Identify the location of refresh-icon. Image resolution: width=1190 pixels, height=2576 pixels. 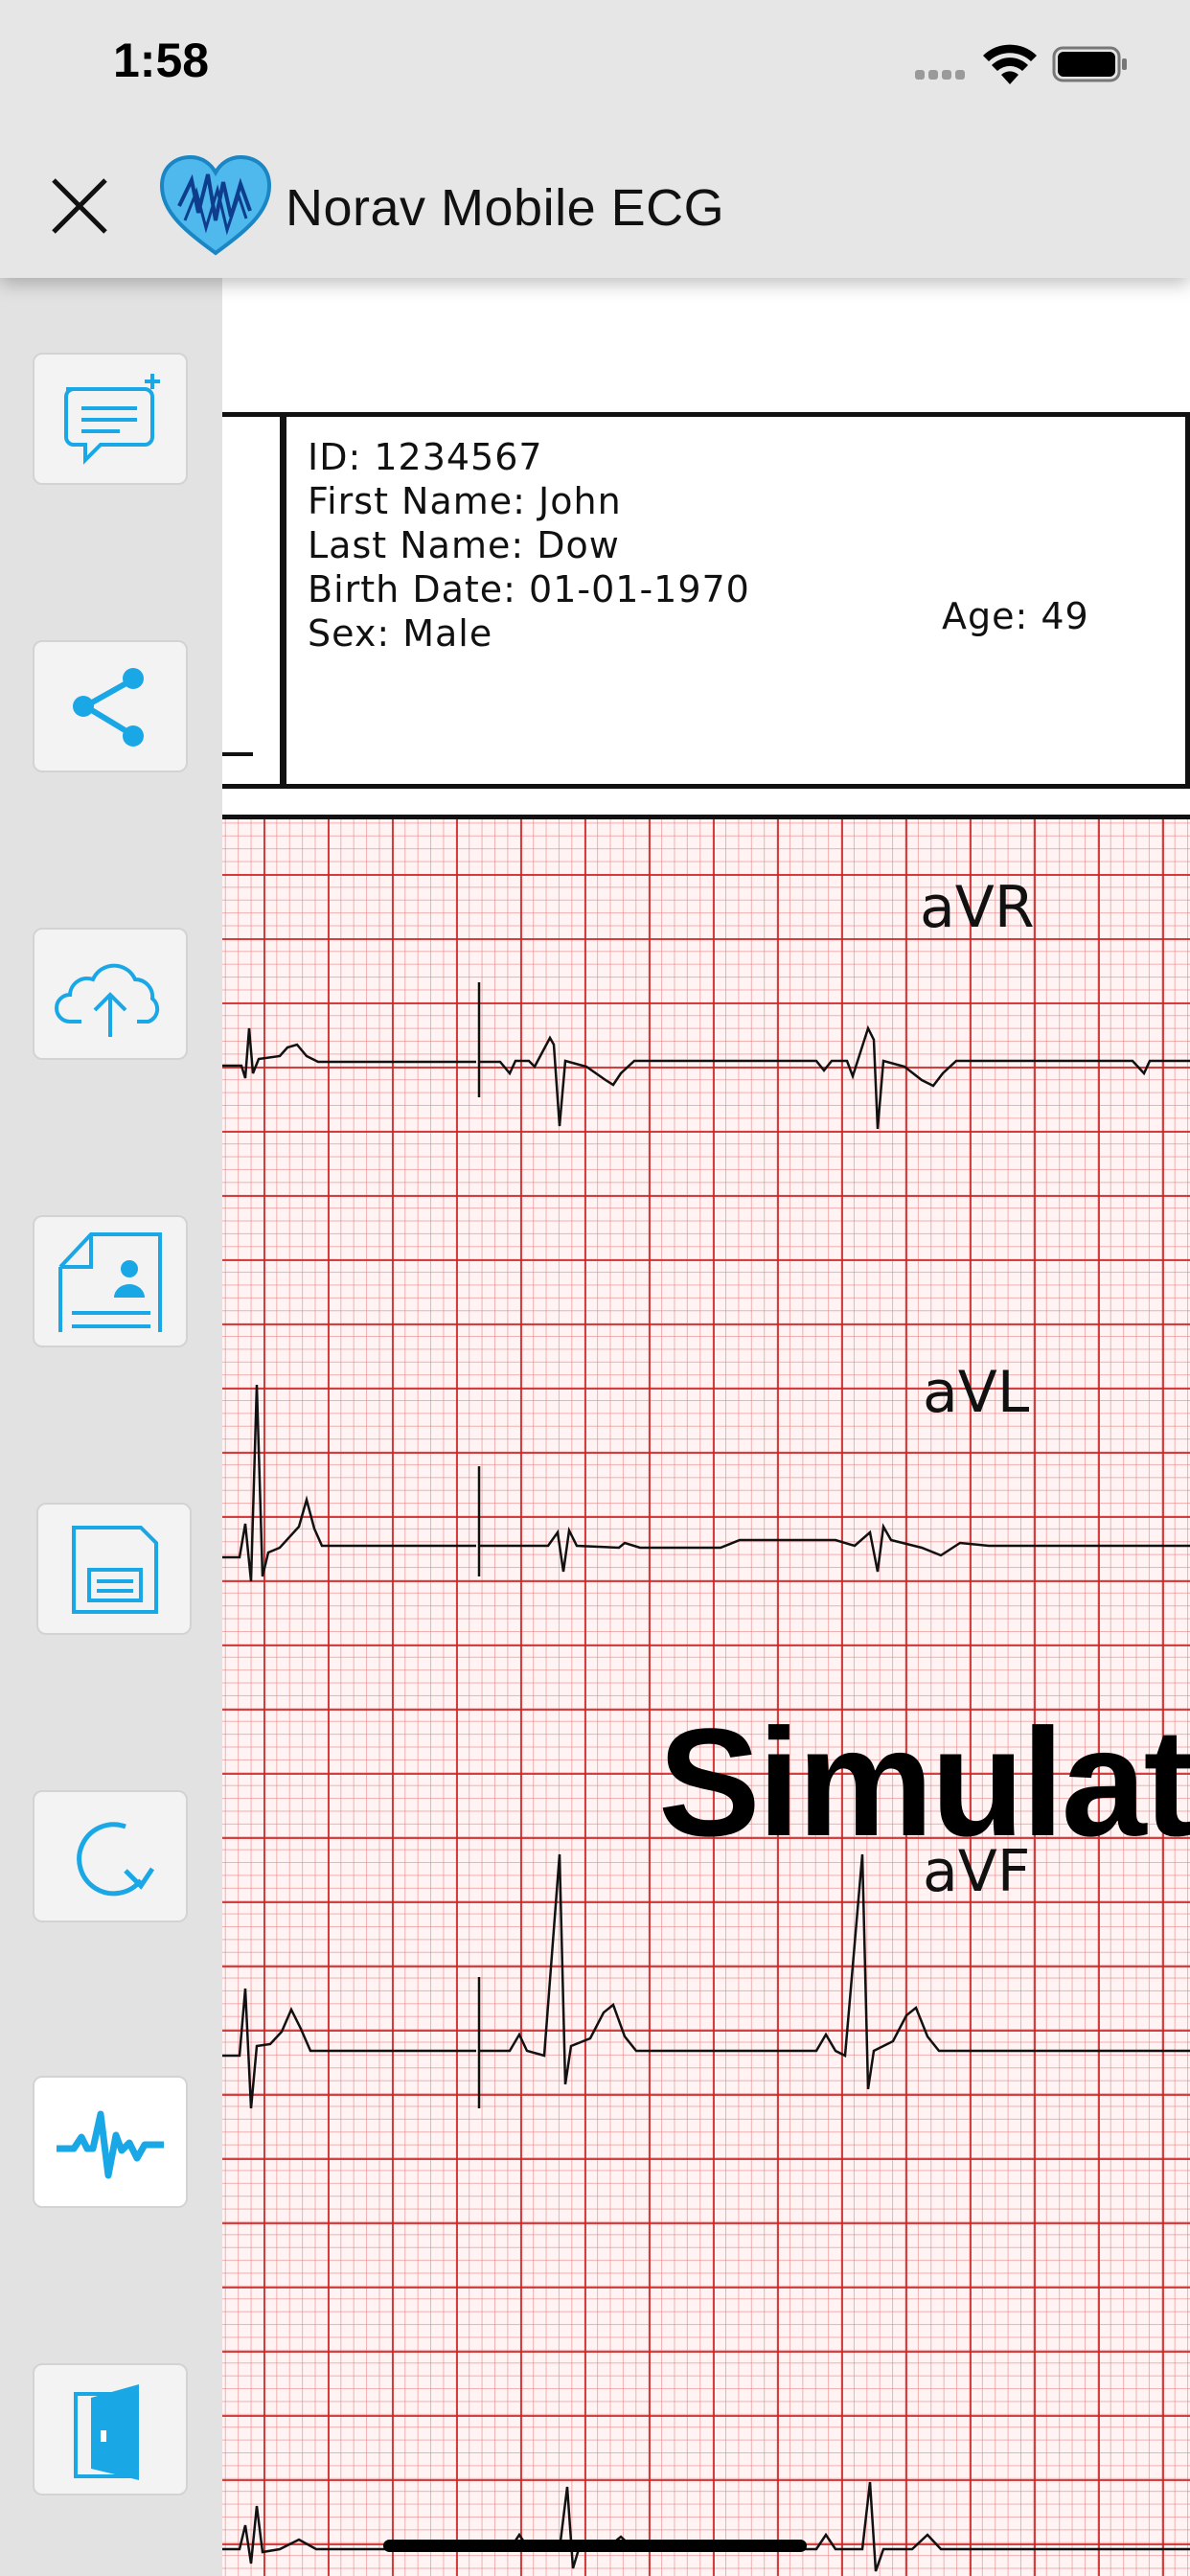
(116, 1859).